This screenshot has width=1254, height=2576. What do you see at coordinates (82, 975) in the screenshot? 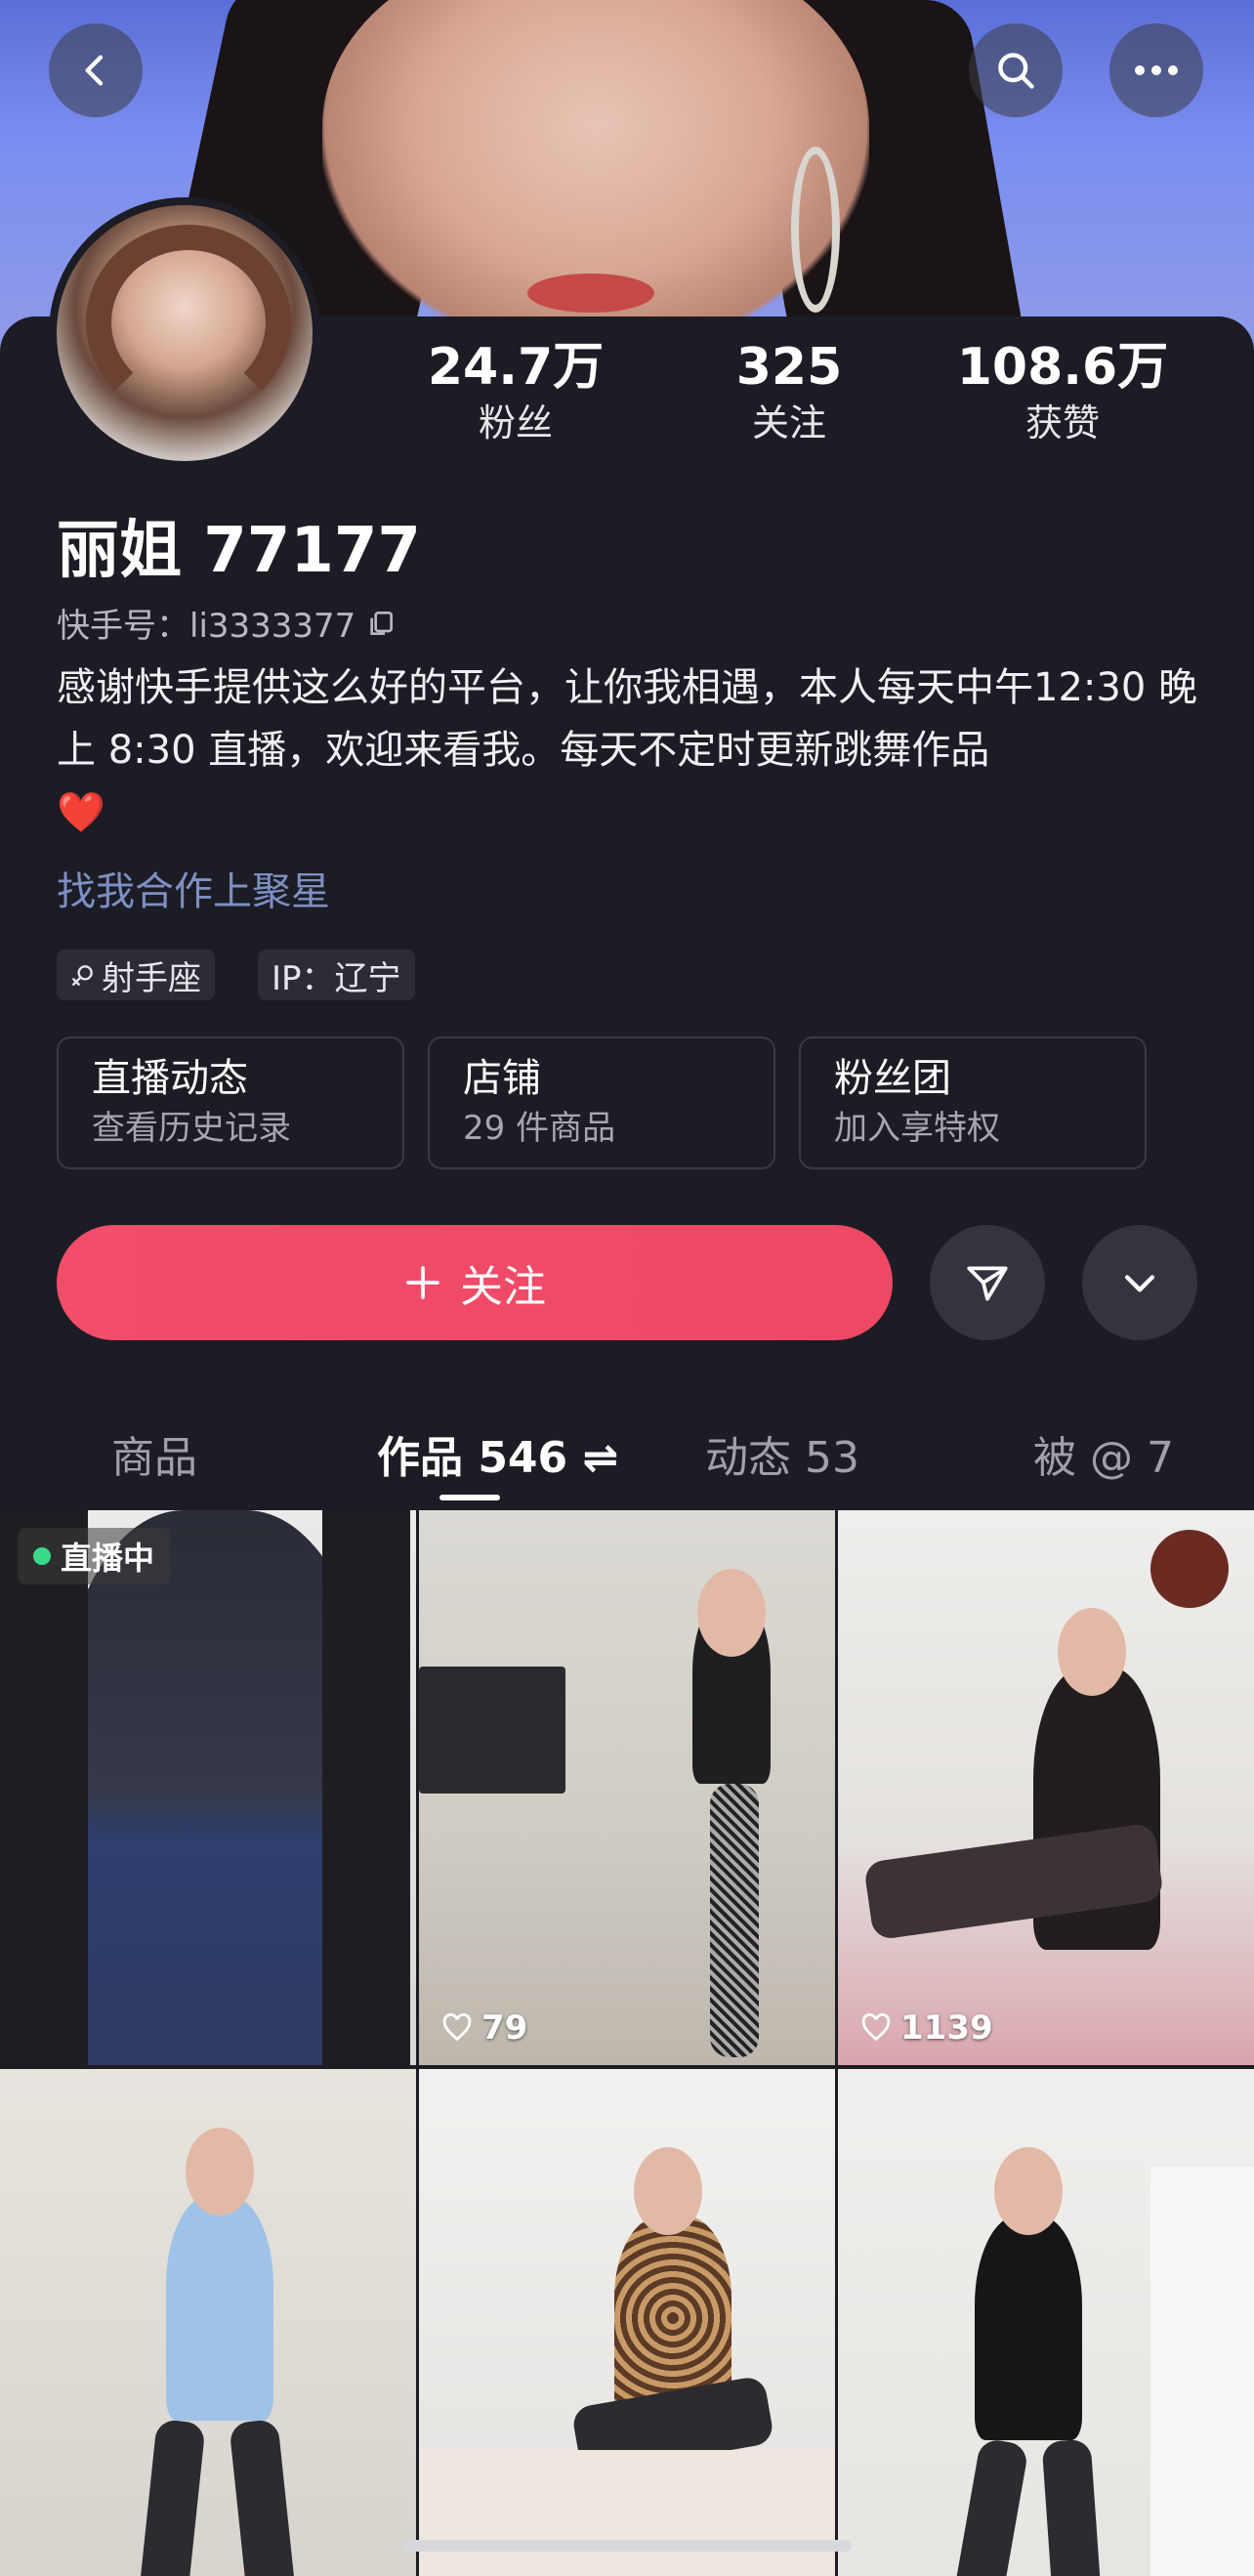
I see `female-sign-icon` at bounding box center [82, 975].